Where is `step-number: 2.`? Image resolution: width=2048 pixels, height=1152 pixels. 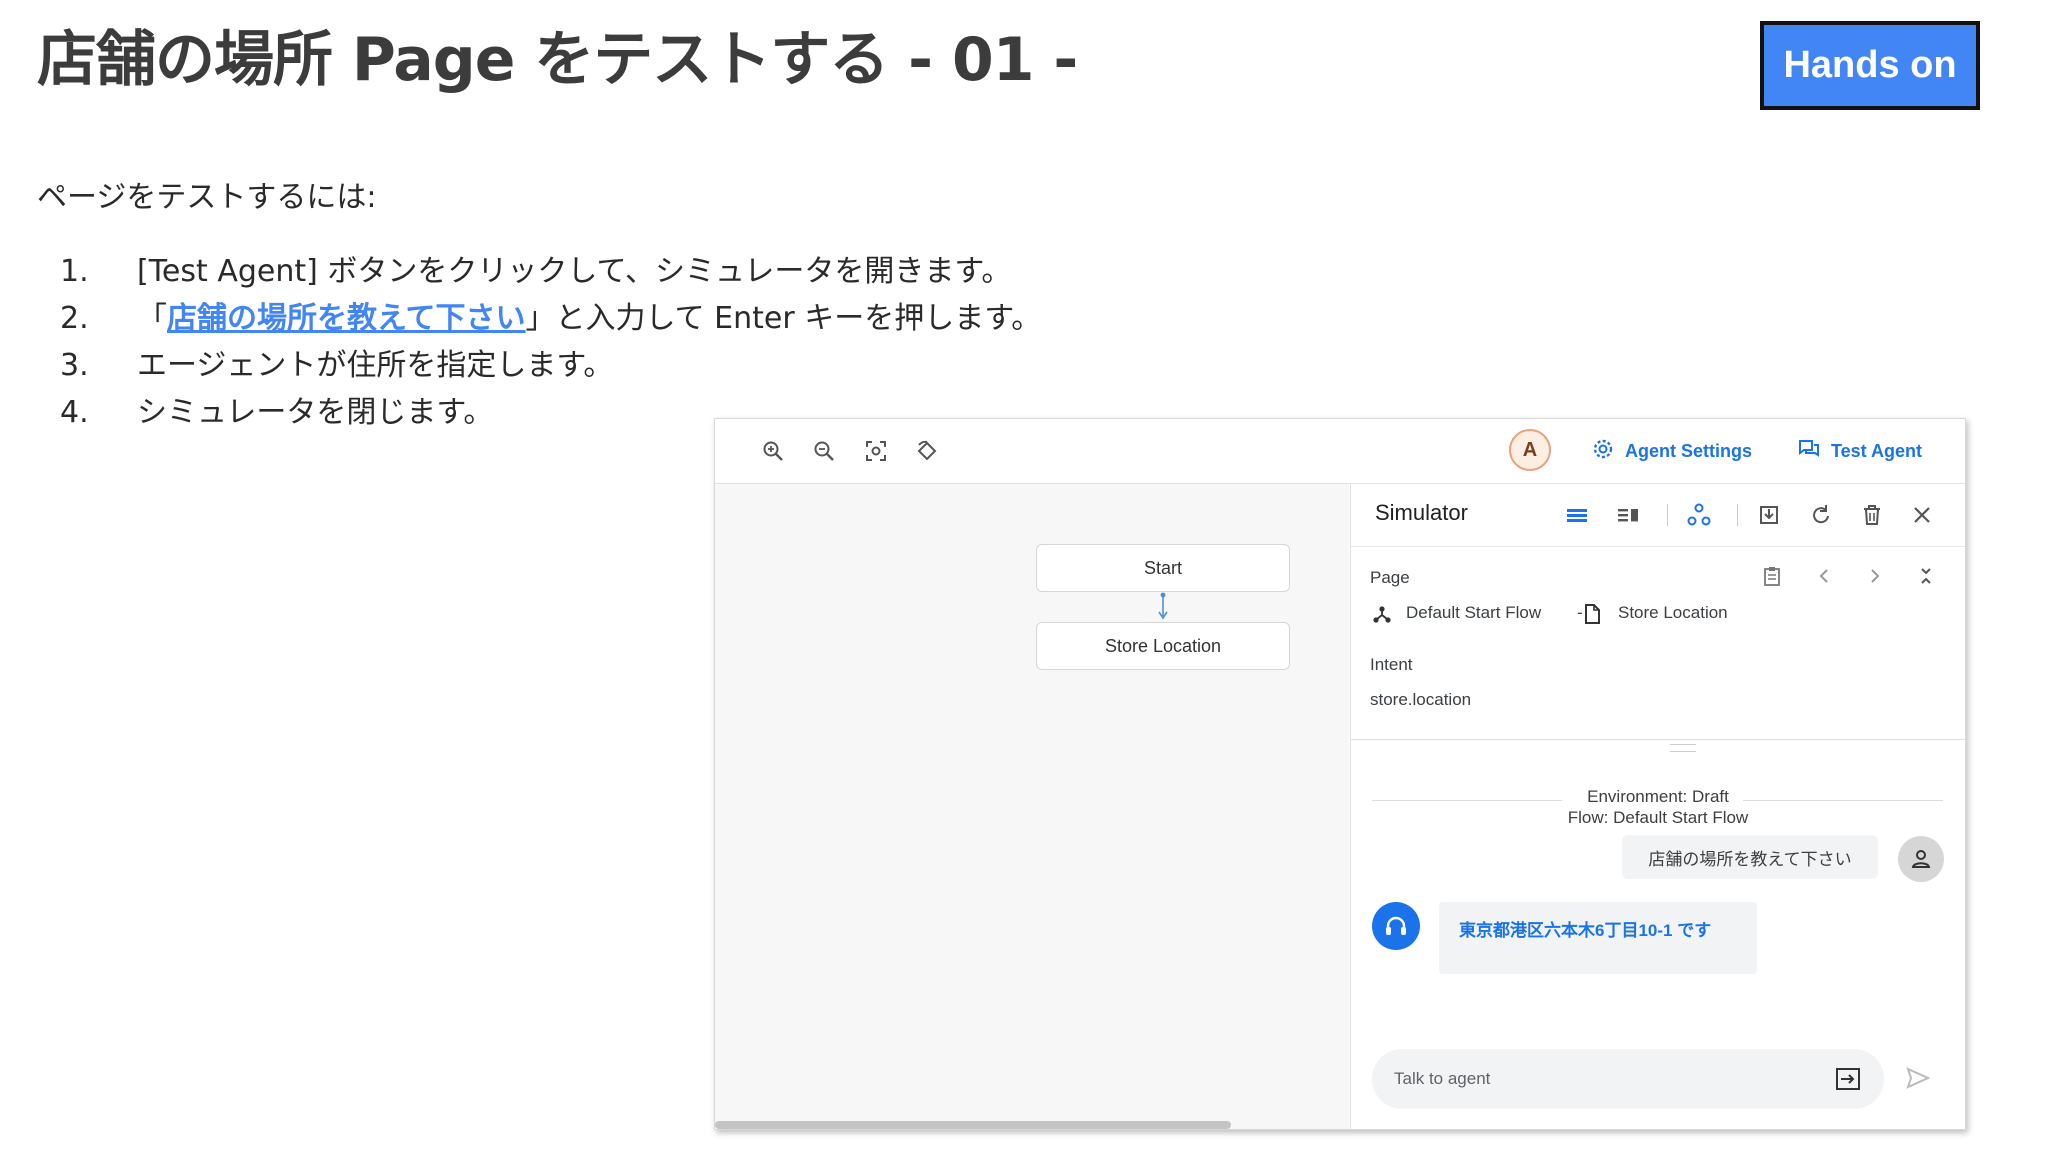
step-number: 2. is located at coordinates (74, 318).